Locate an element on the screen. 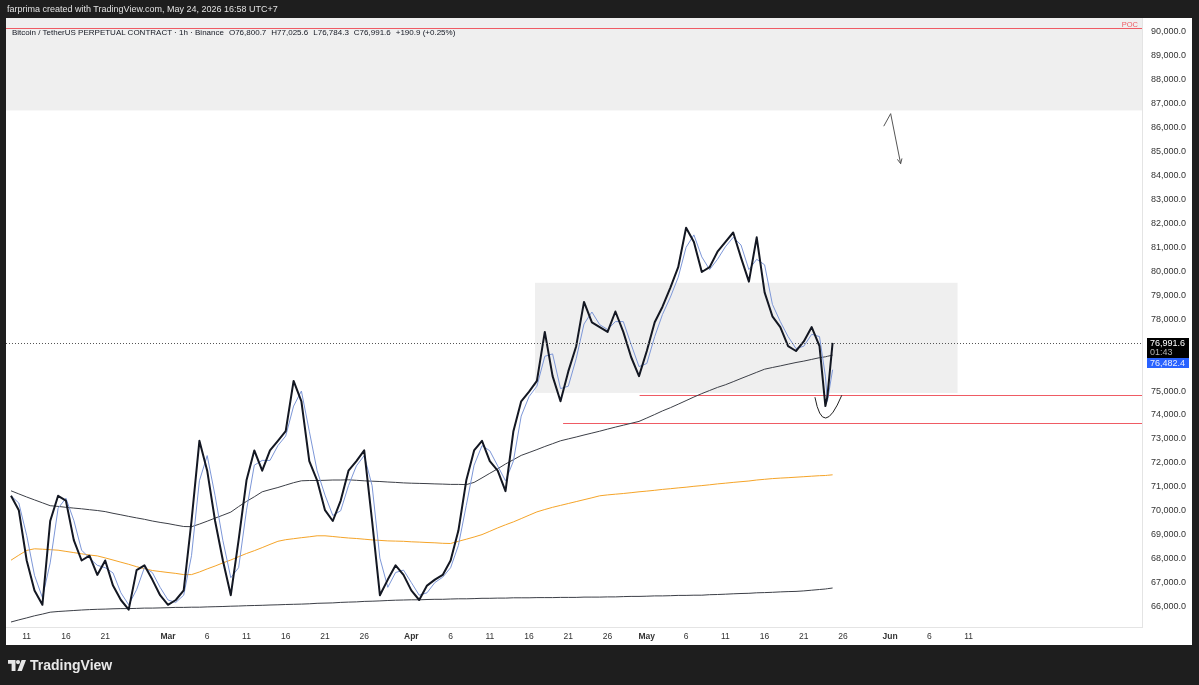  price-label: 86,000.0 is located at coordinates (1168, 127).